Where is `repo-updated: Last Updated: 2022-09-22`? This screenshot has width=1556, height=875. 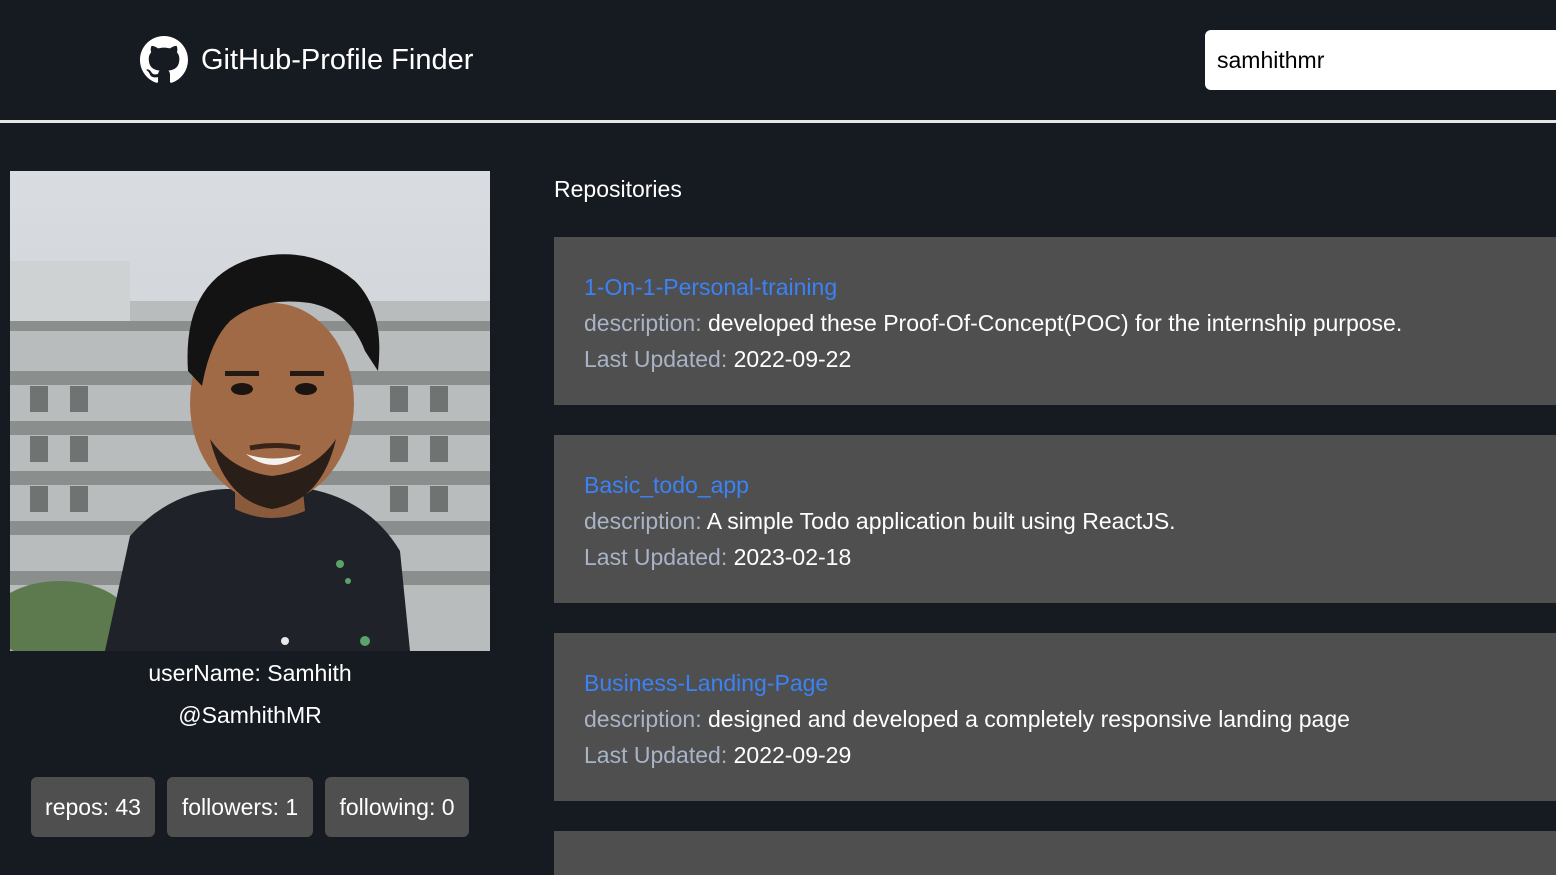 repo-updated: Last Updated: 2022-09-22 is located at coordinates (1070, 359).